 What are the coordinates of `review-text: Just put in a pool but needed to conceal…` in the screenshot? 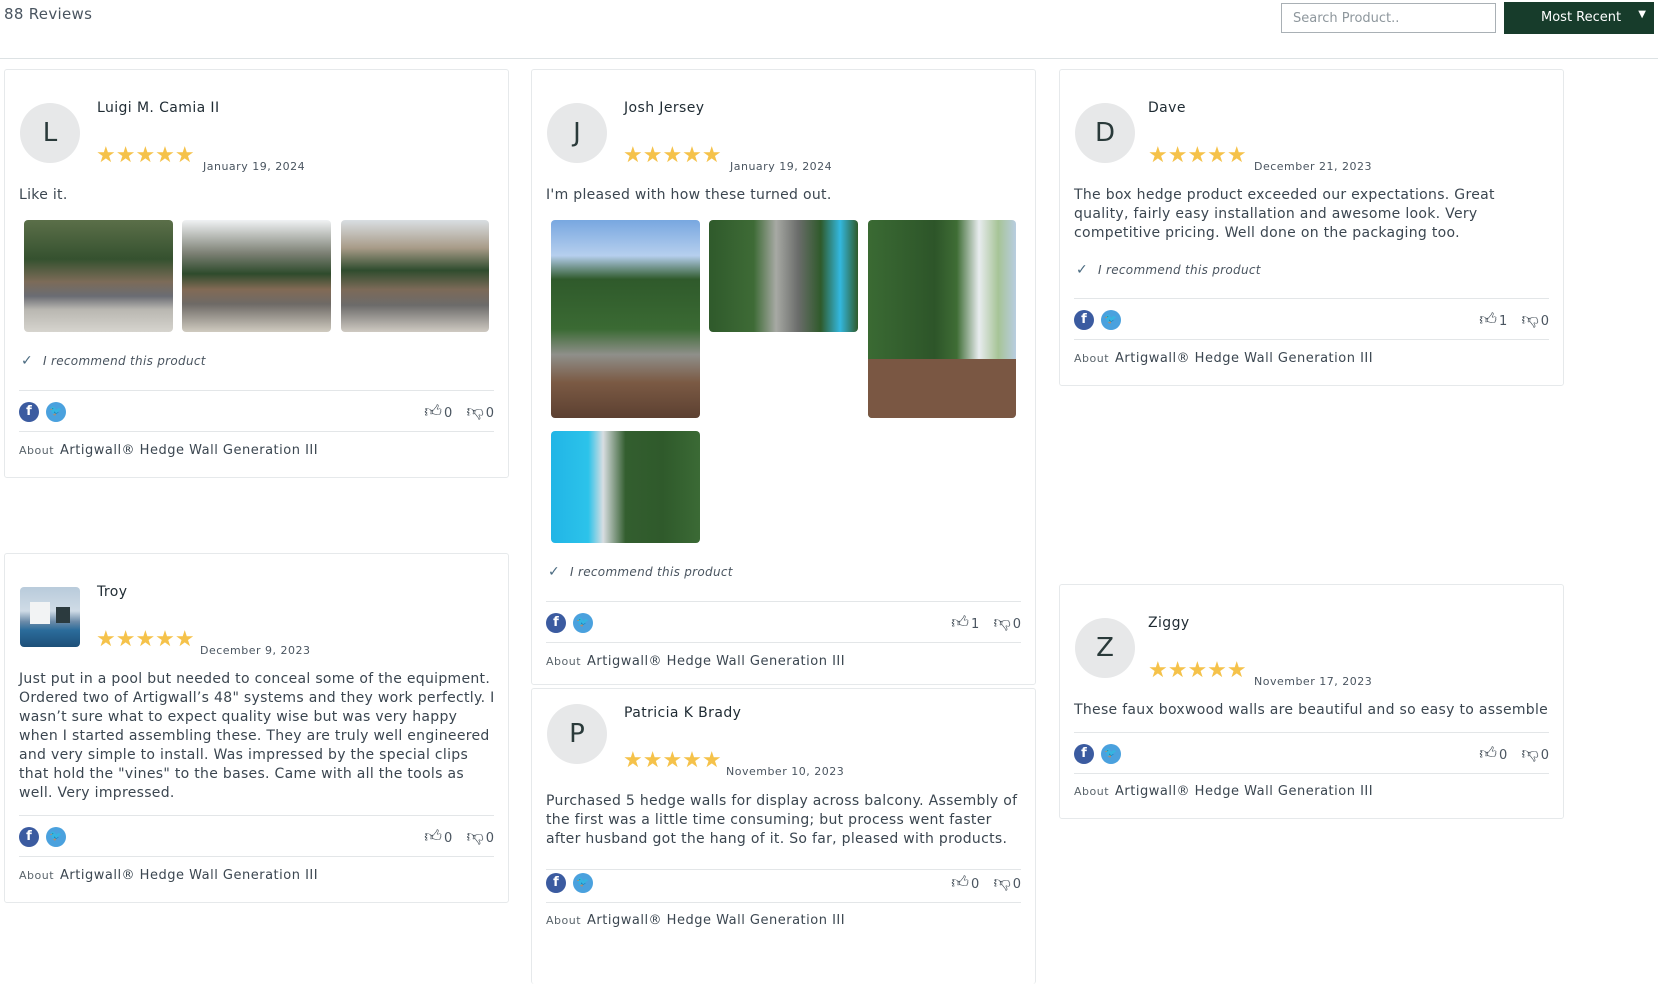 It's located at (257, 736).